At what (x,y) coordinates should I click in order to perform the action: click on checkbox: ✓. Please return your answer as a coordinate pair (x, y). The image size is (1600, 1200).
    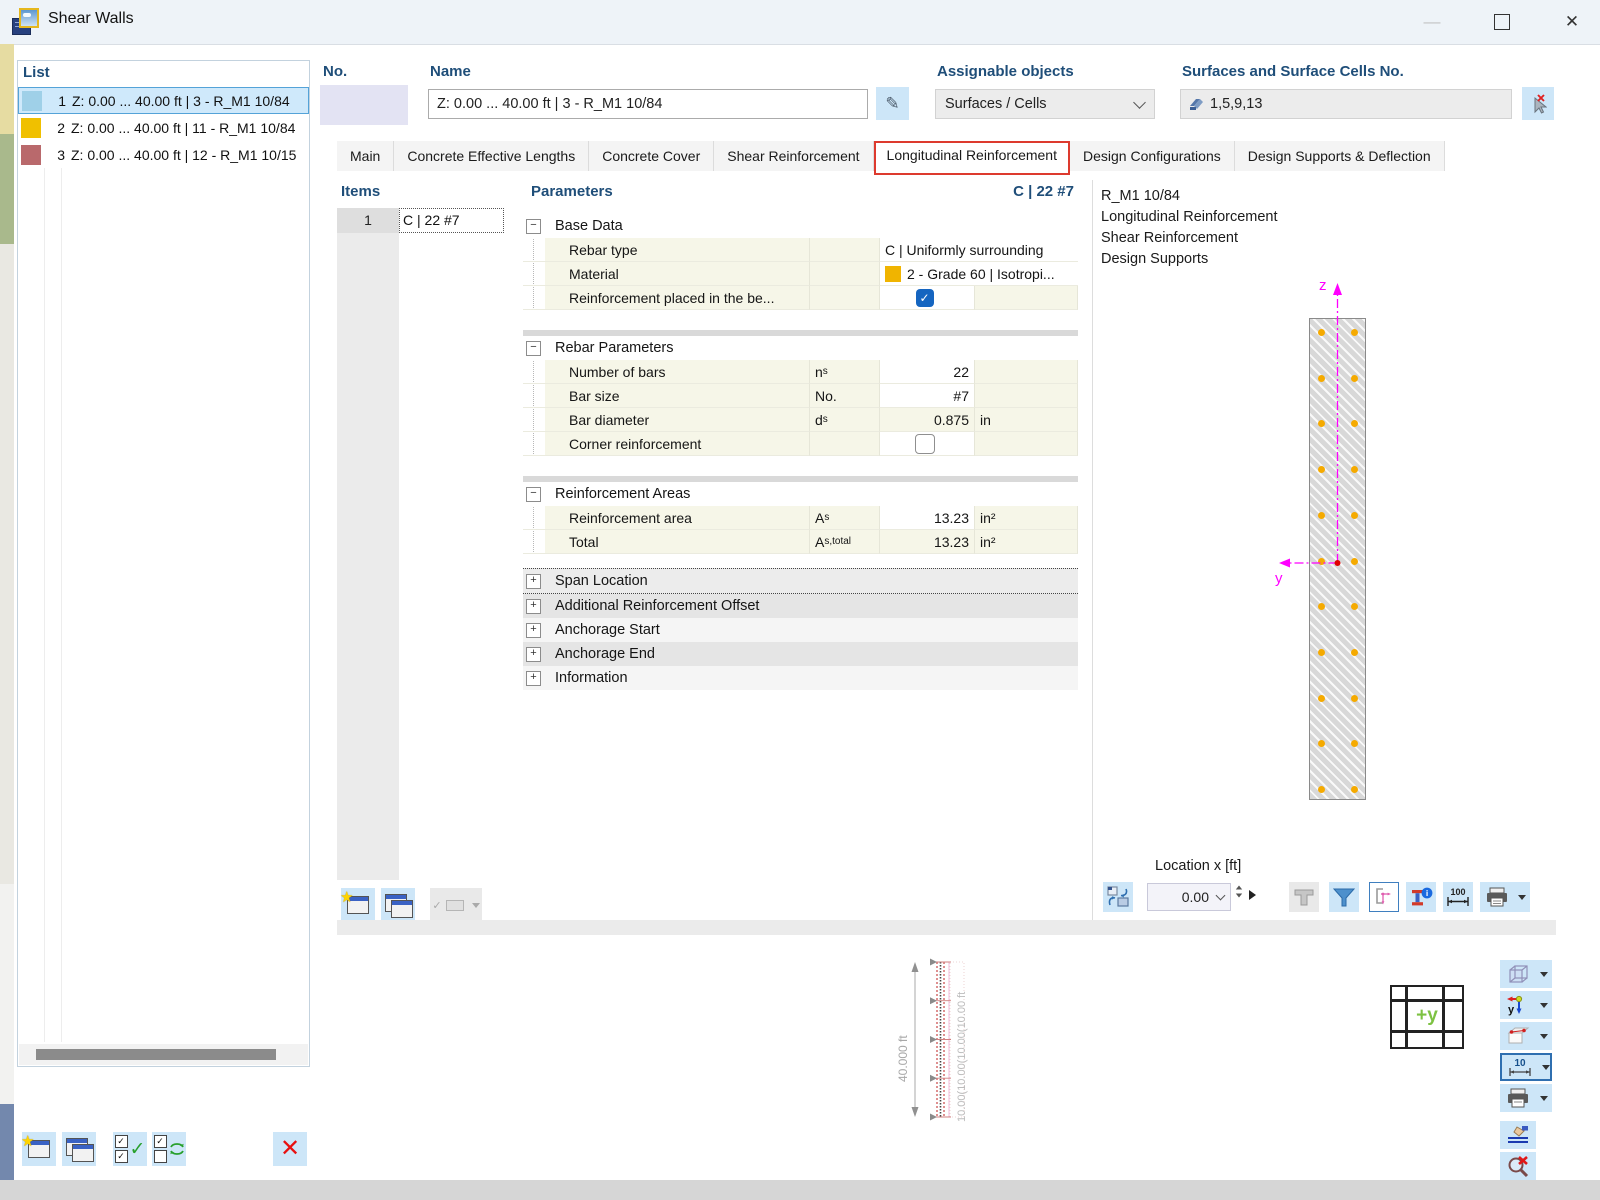
    Looking at the image, I should click on (924, 297).